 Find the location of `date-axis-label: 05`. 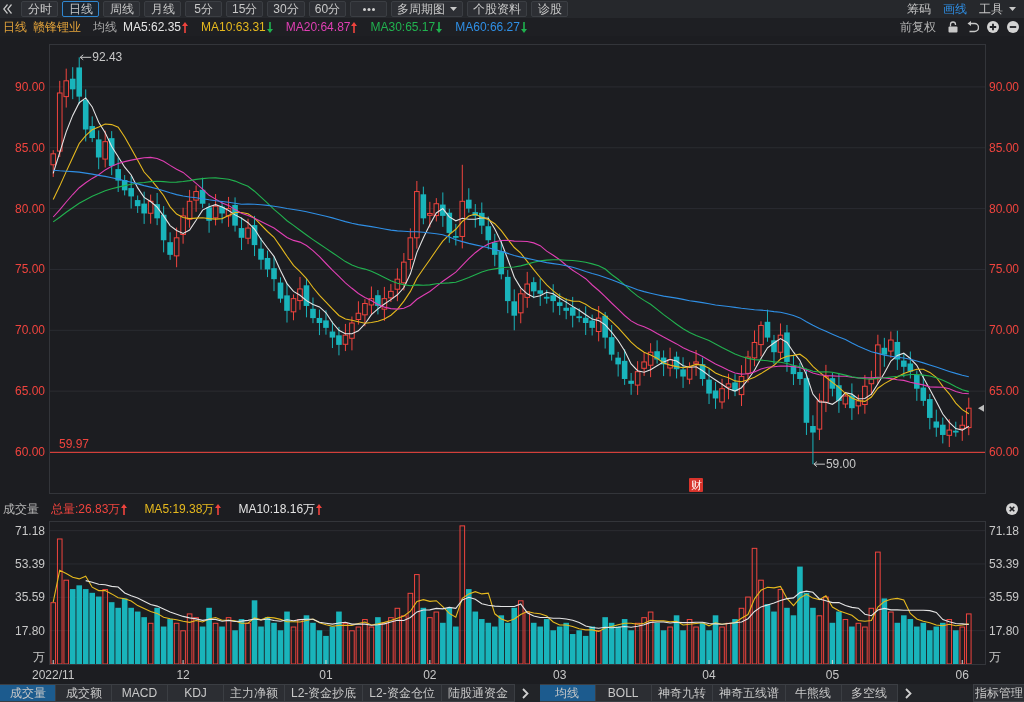

date-axis-label: 05 is located at coordinates (832, 675).